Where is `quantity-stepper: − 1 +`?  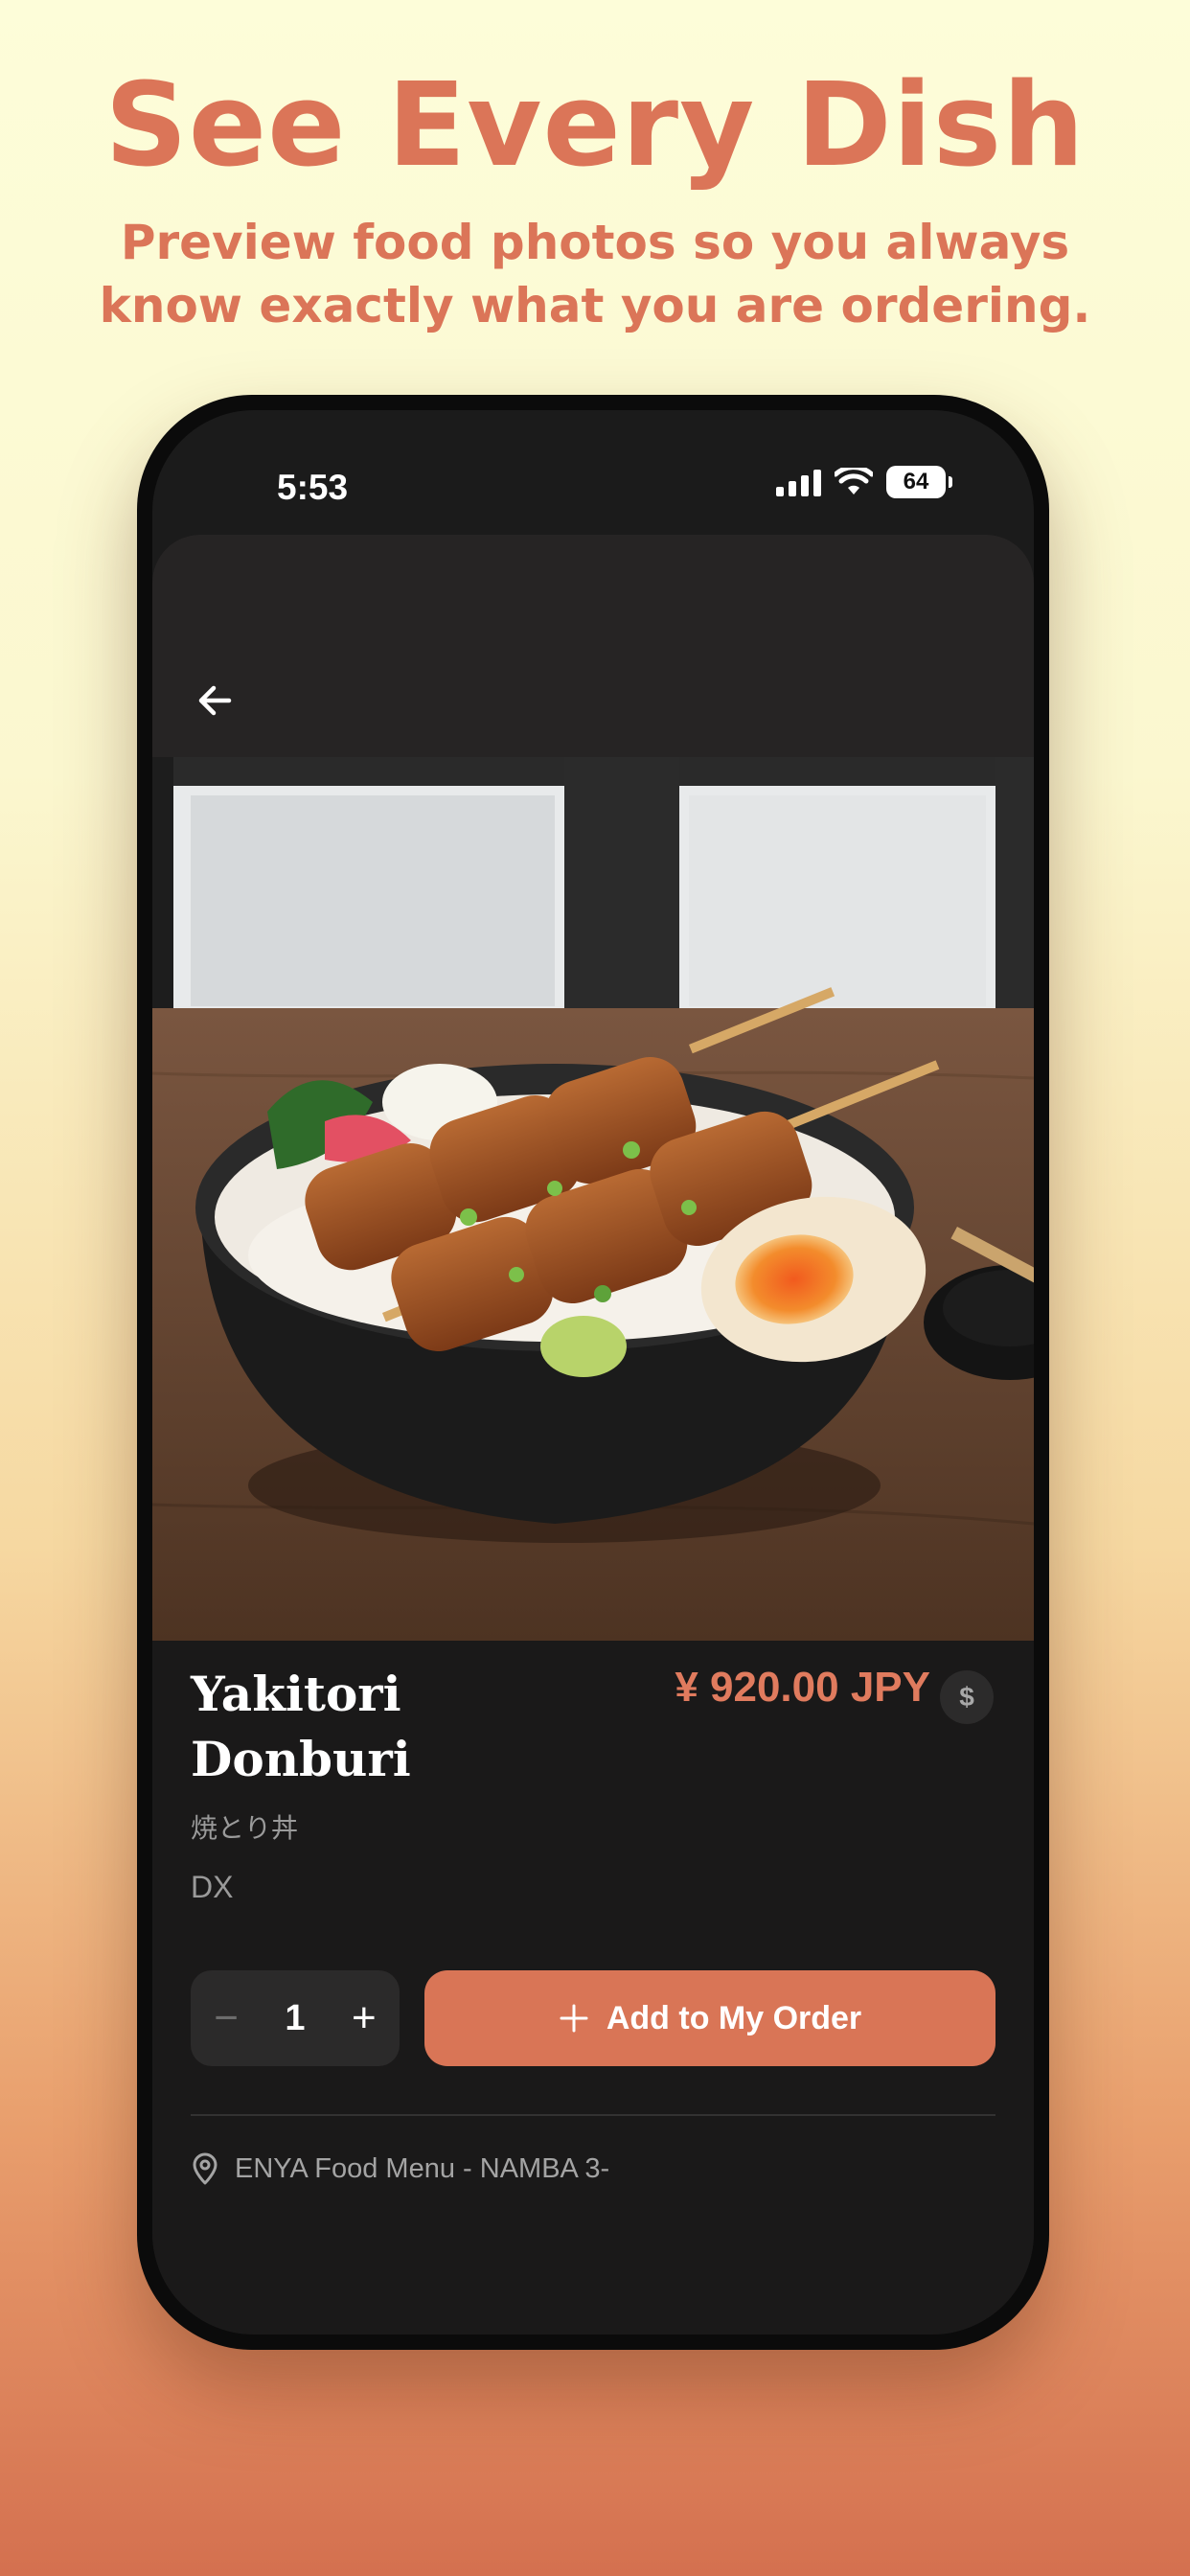
quantity-stepper: − 1 + is located at coordinates (295, 2018).